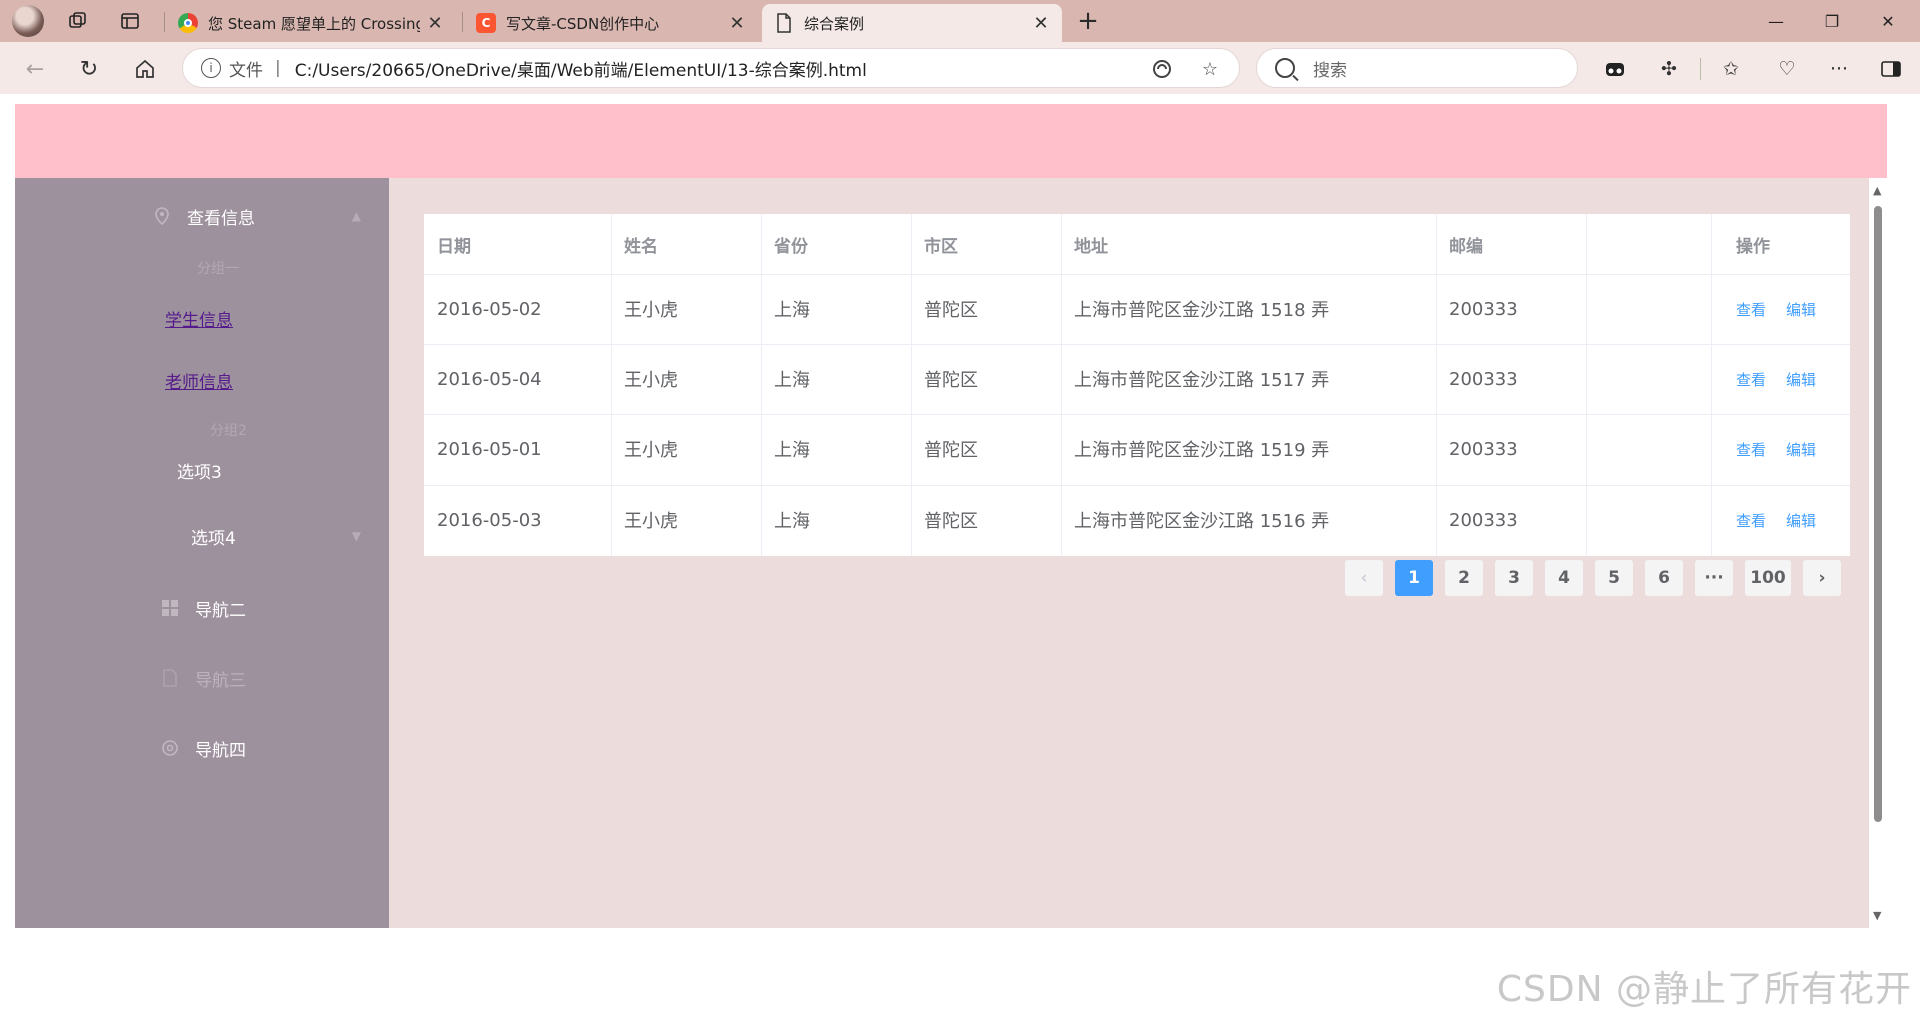 This screenshot has width=1920, height=1020. What do you see at coordinates (202, 470) in the screenshot?
I see `menu-item-option3: 选项3` at bounding box center [202, 470].